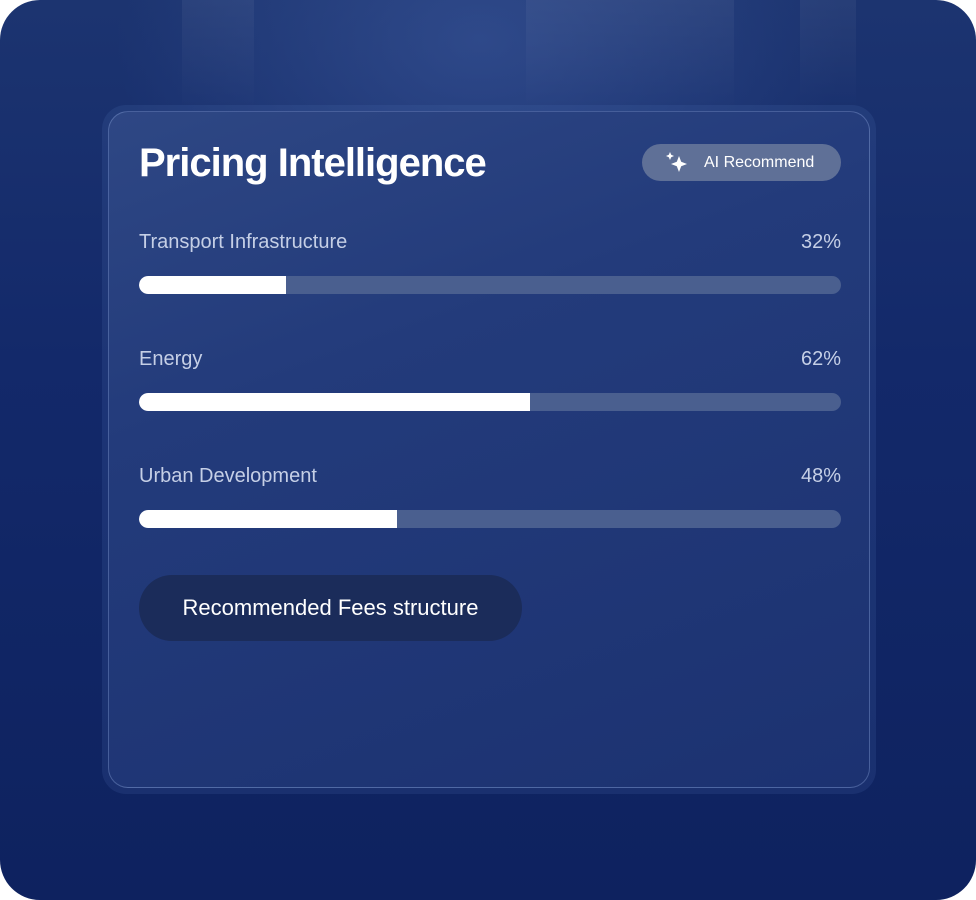  I want to click on metric-energy: Energy 62%, so click(490, 382).